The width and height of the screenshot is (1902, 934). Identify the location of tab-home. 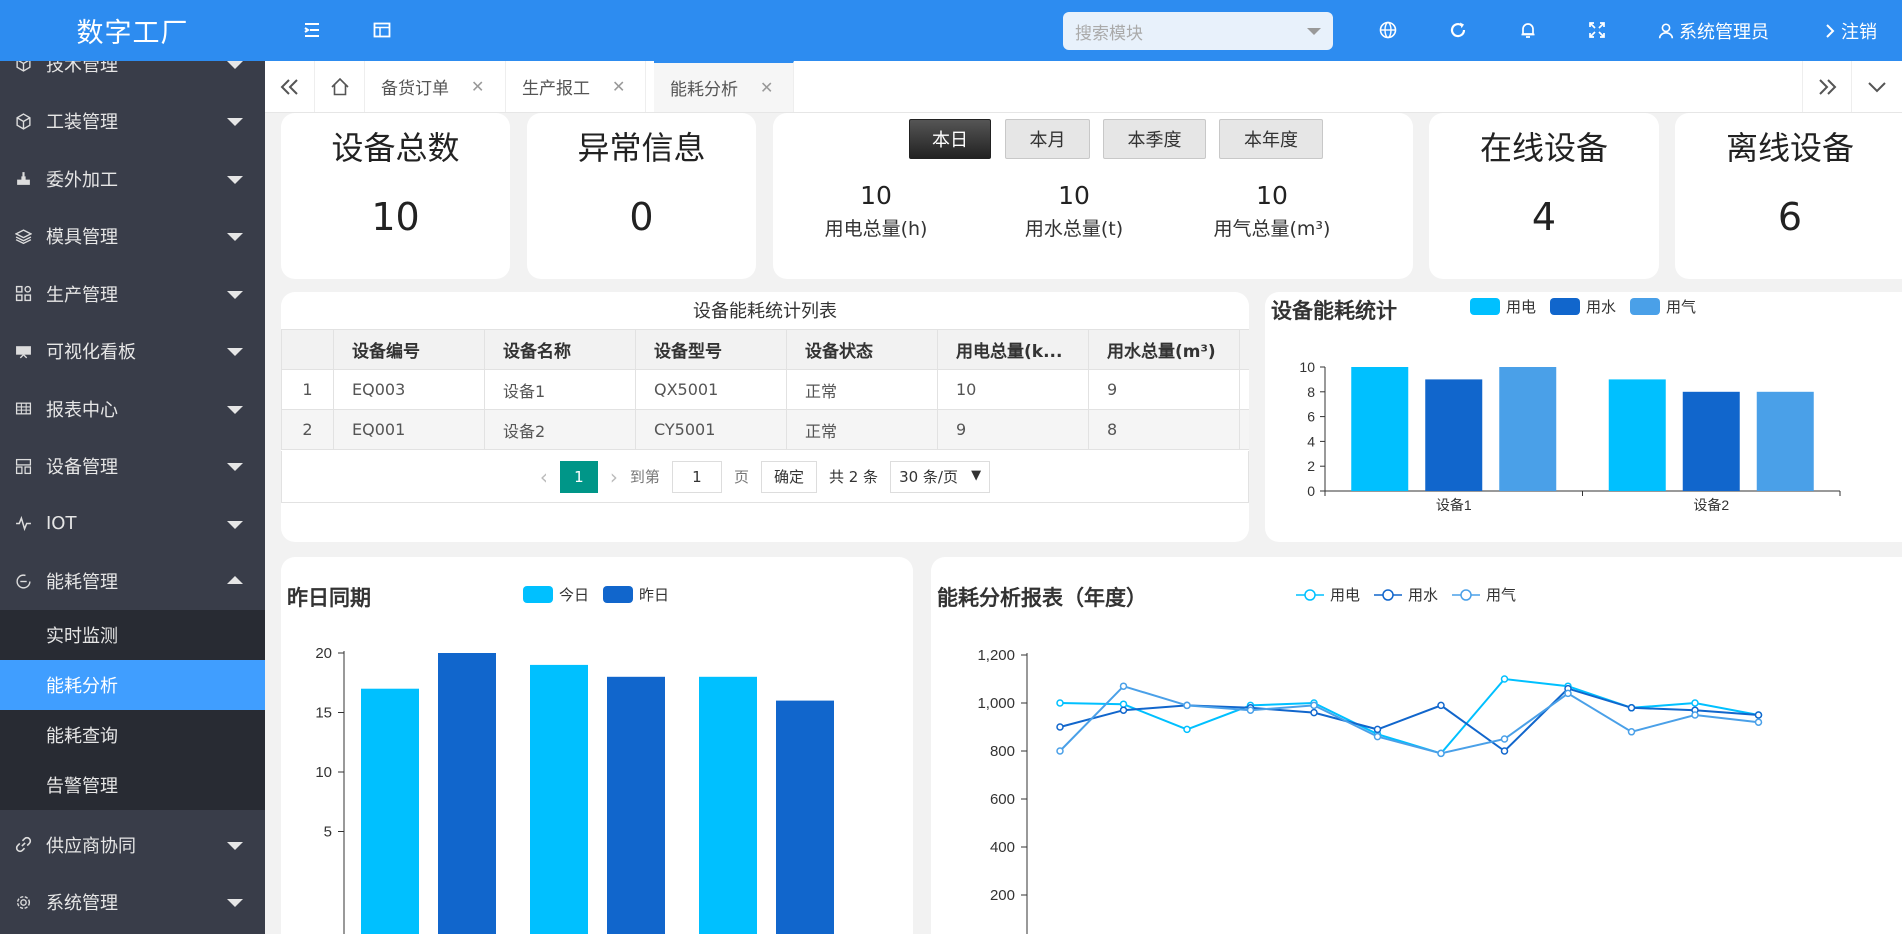
(340, 86).